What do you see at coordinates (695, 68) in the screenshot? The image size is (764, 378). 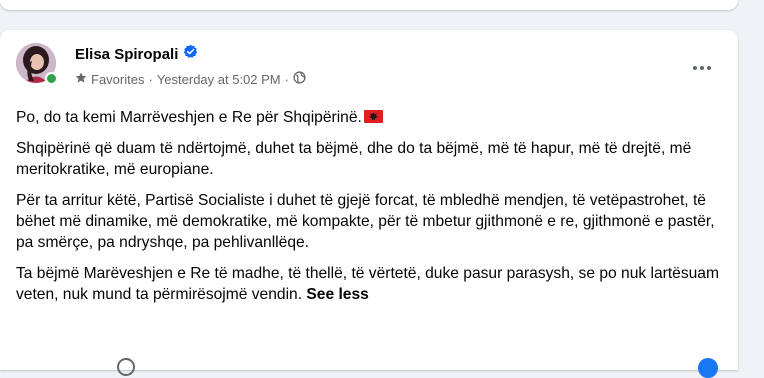 I see `more-options-icon` at bounding box center [695, 68].